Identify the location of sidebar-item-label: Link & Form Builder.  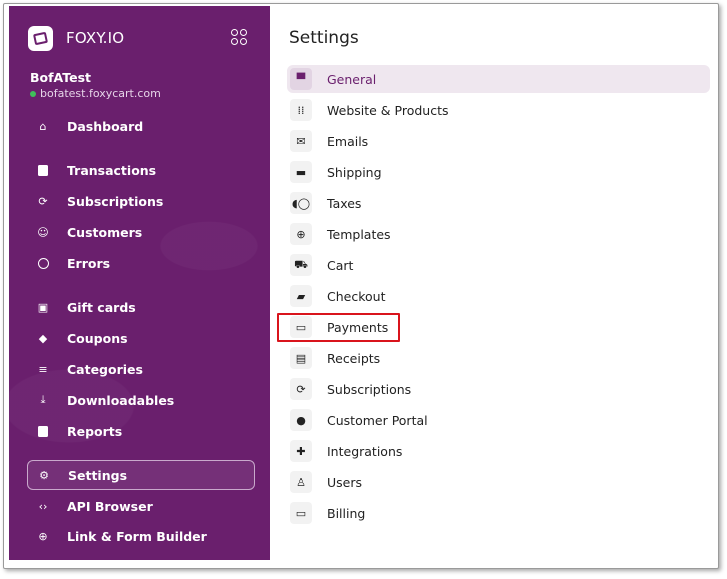
(137, 536).